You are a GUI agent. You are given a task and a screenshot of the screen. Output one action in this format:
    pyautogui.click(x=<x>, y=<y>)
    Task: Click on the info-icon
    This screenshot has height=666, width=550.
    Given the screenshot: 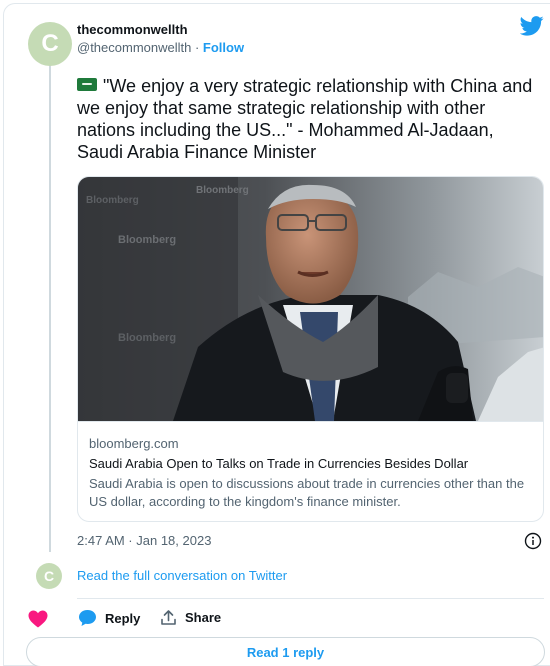 What is the action you would take?
    pyautogui.click(x=533, y=541)
    